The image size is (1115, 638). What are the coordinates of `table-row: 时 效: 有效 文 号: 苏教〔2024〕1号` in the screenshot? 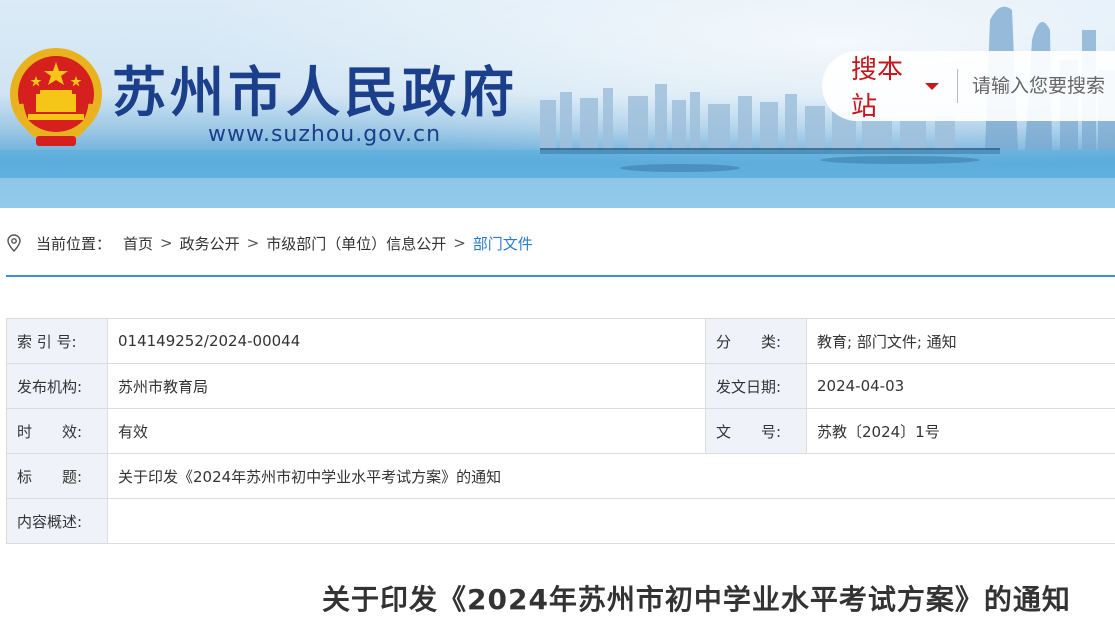 It's located at (560, 431).